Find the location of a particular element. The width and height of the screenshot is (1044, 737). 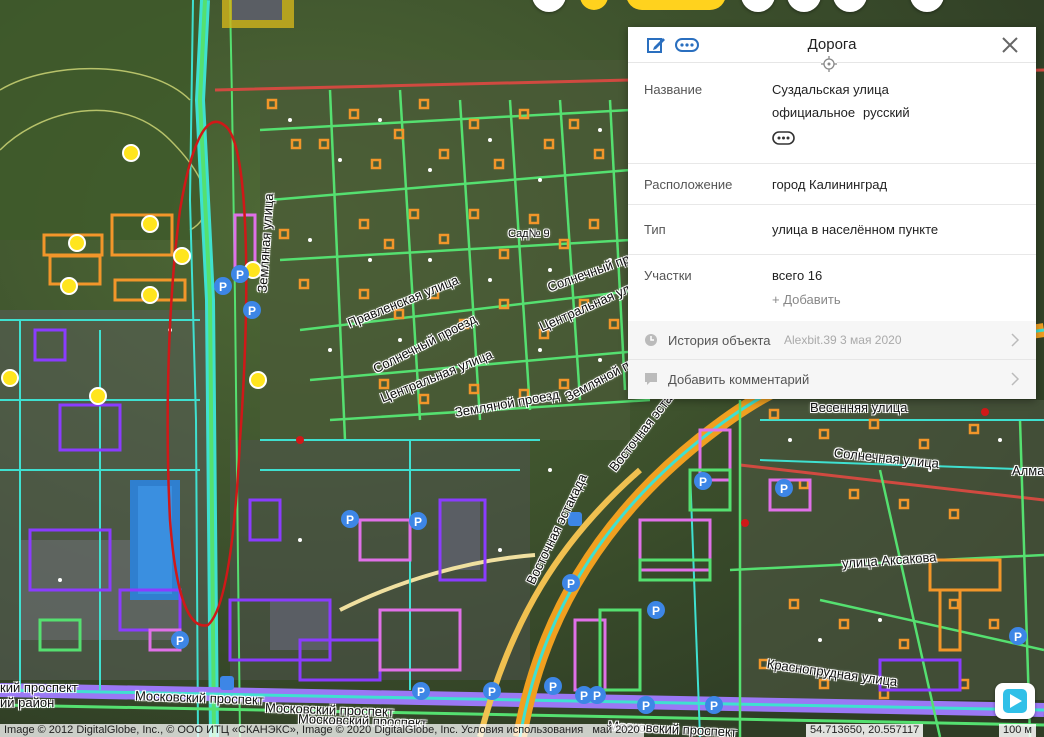

panel-title: Дорога is located at coordinates (832, 44).